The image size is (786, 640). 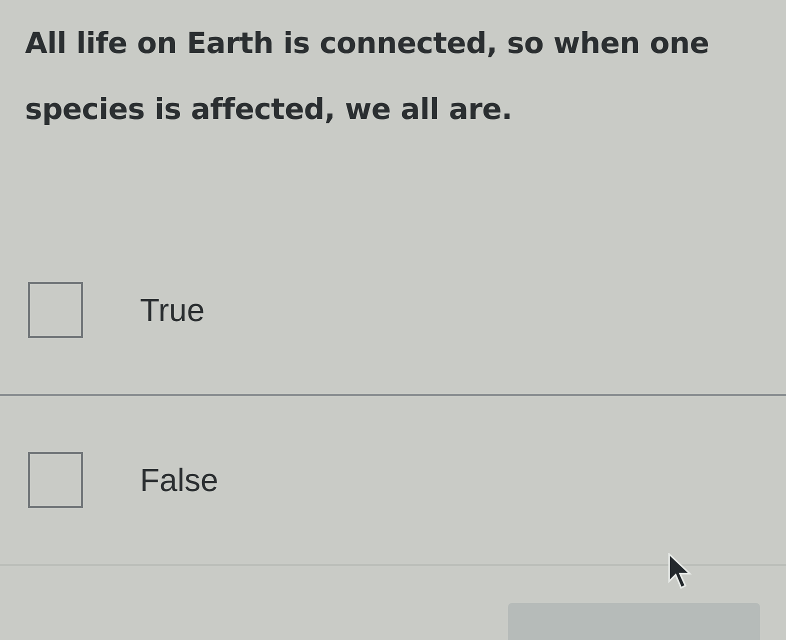 What do you see at coordinates (367, 76) in the screenshot?
I see `question-text: All life on Earth is connected, so when one species is affected, we all are.` at bounding box center [367, 76].